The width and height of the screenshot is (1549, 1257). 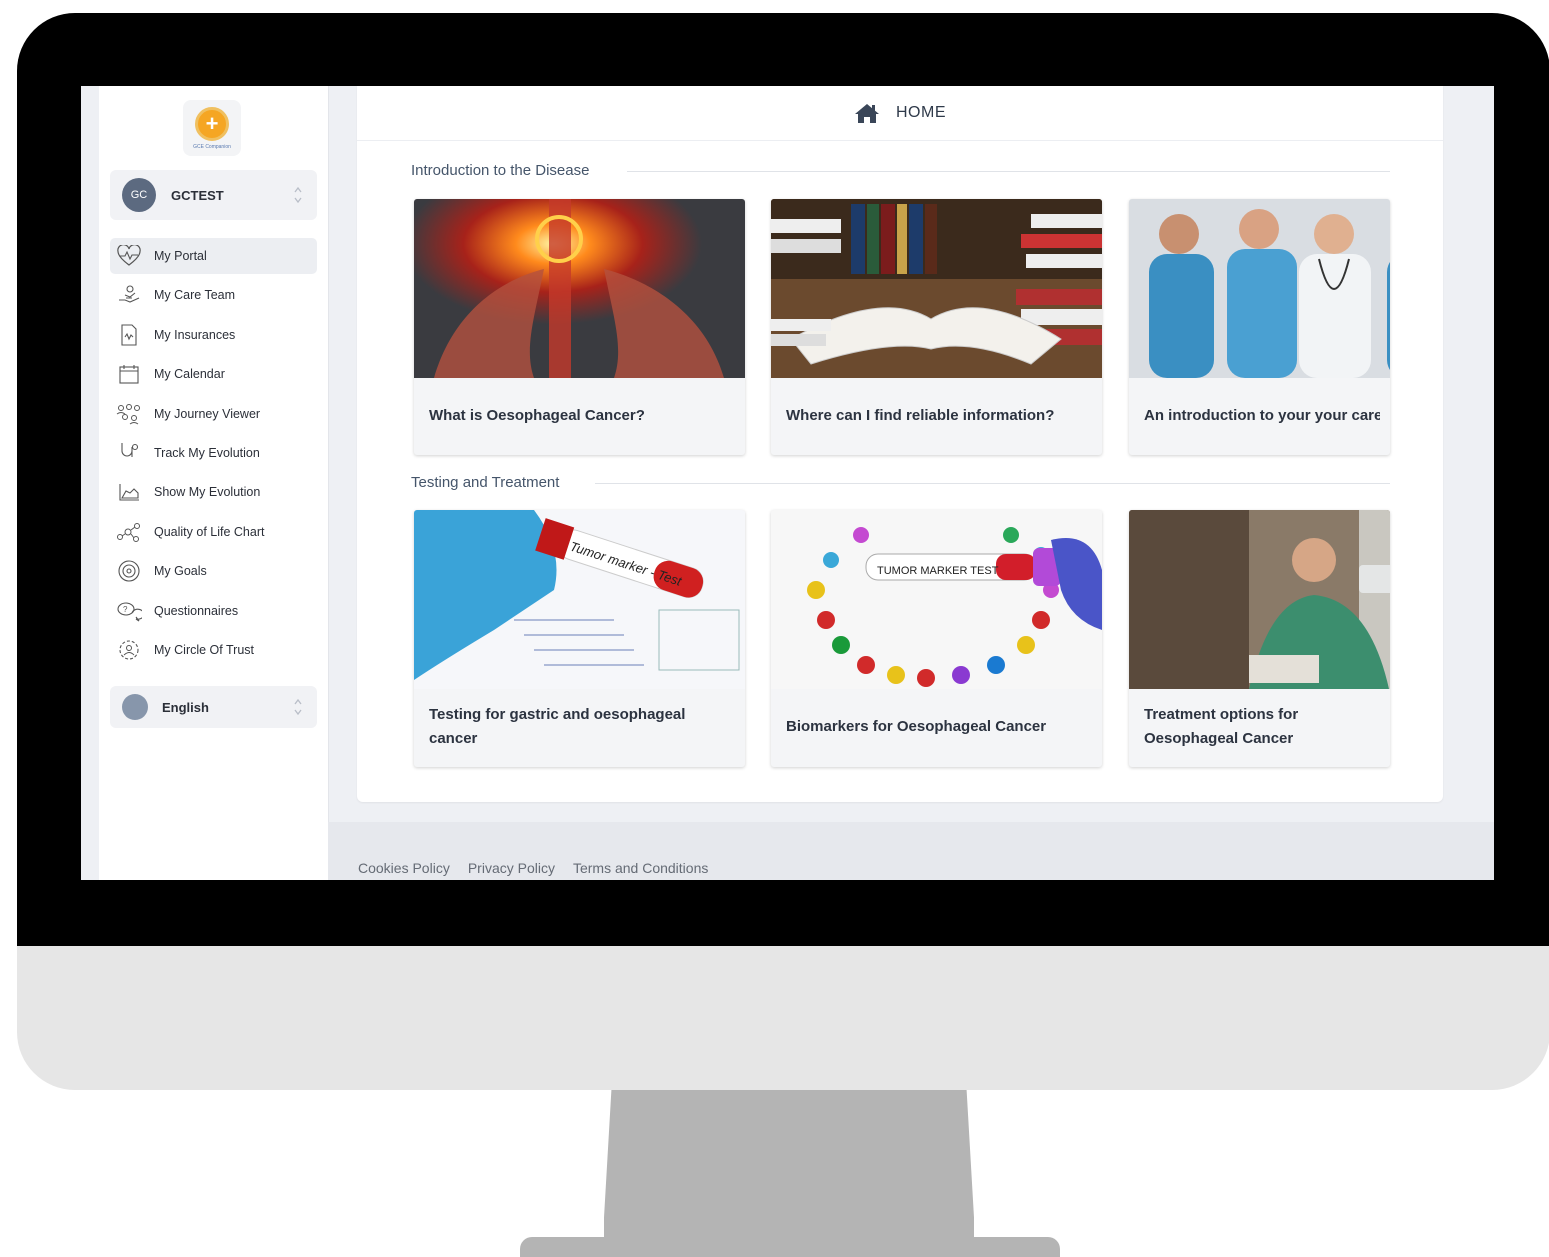 What do you see at coordinates (185, 707) in the screenshot?
I see `language-label: English` at bounding box center [185, 707].